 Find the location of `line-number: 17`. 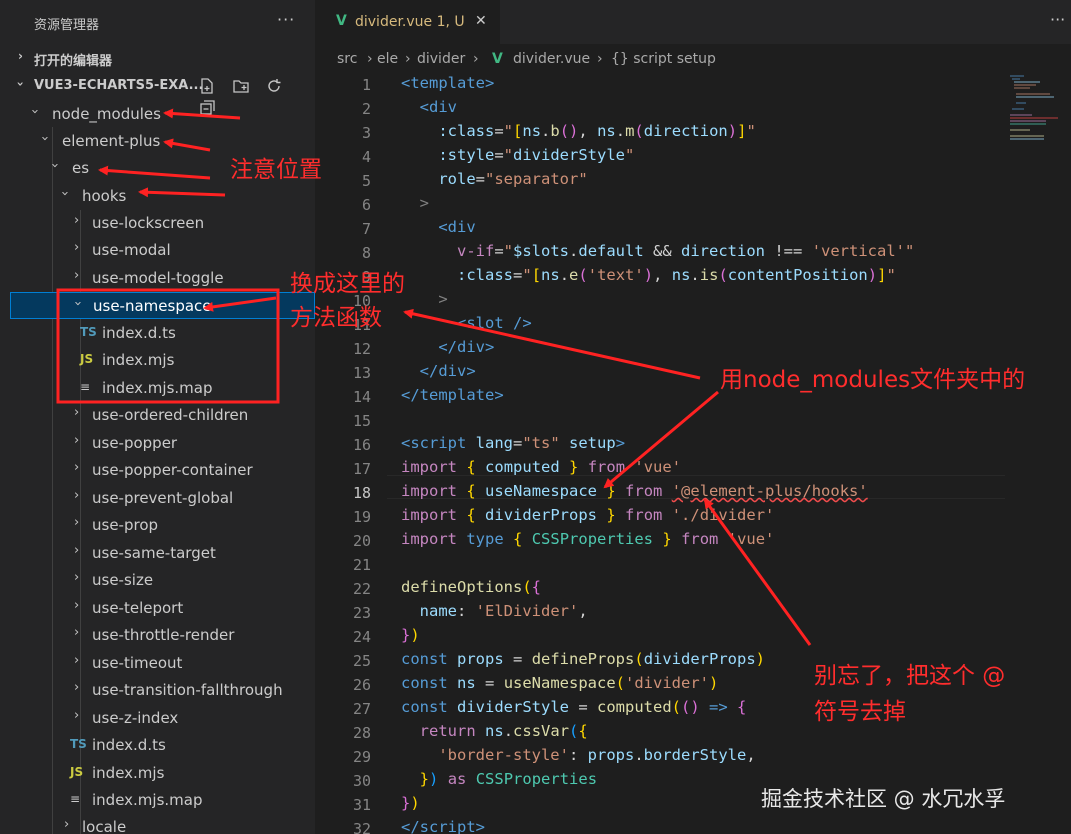

line-number: 17 is located at coordinates (361, 469).